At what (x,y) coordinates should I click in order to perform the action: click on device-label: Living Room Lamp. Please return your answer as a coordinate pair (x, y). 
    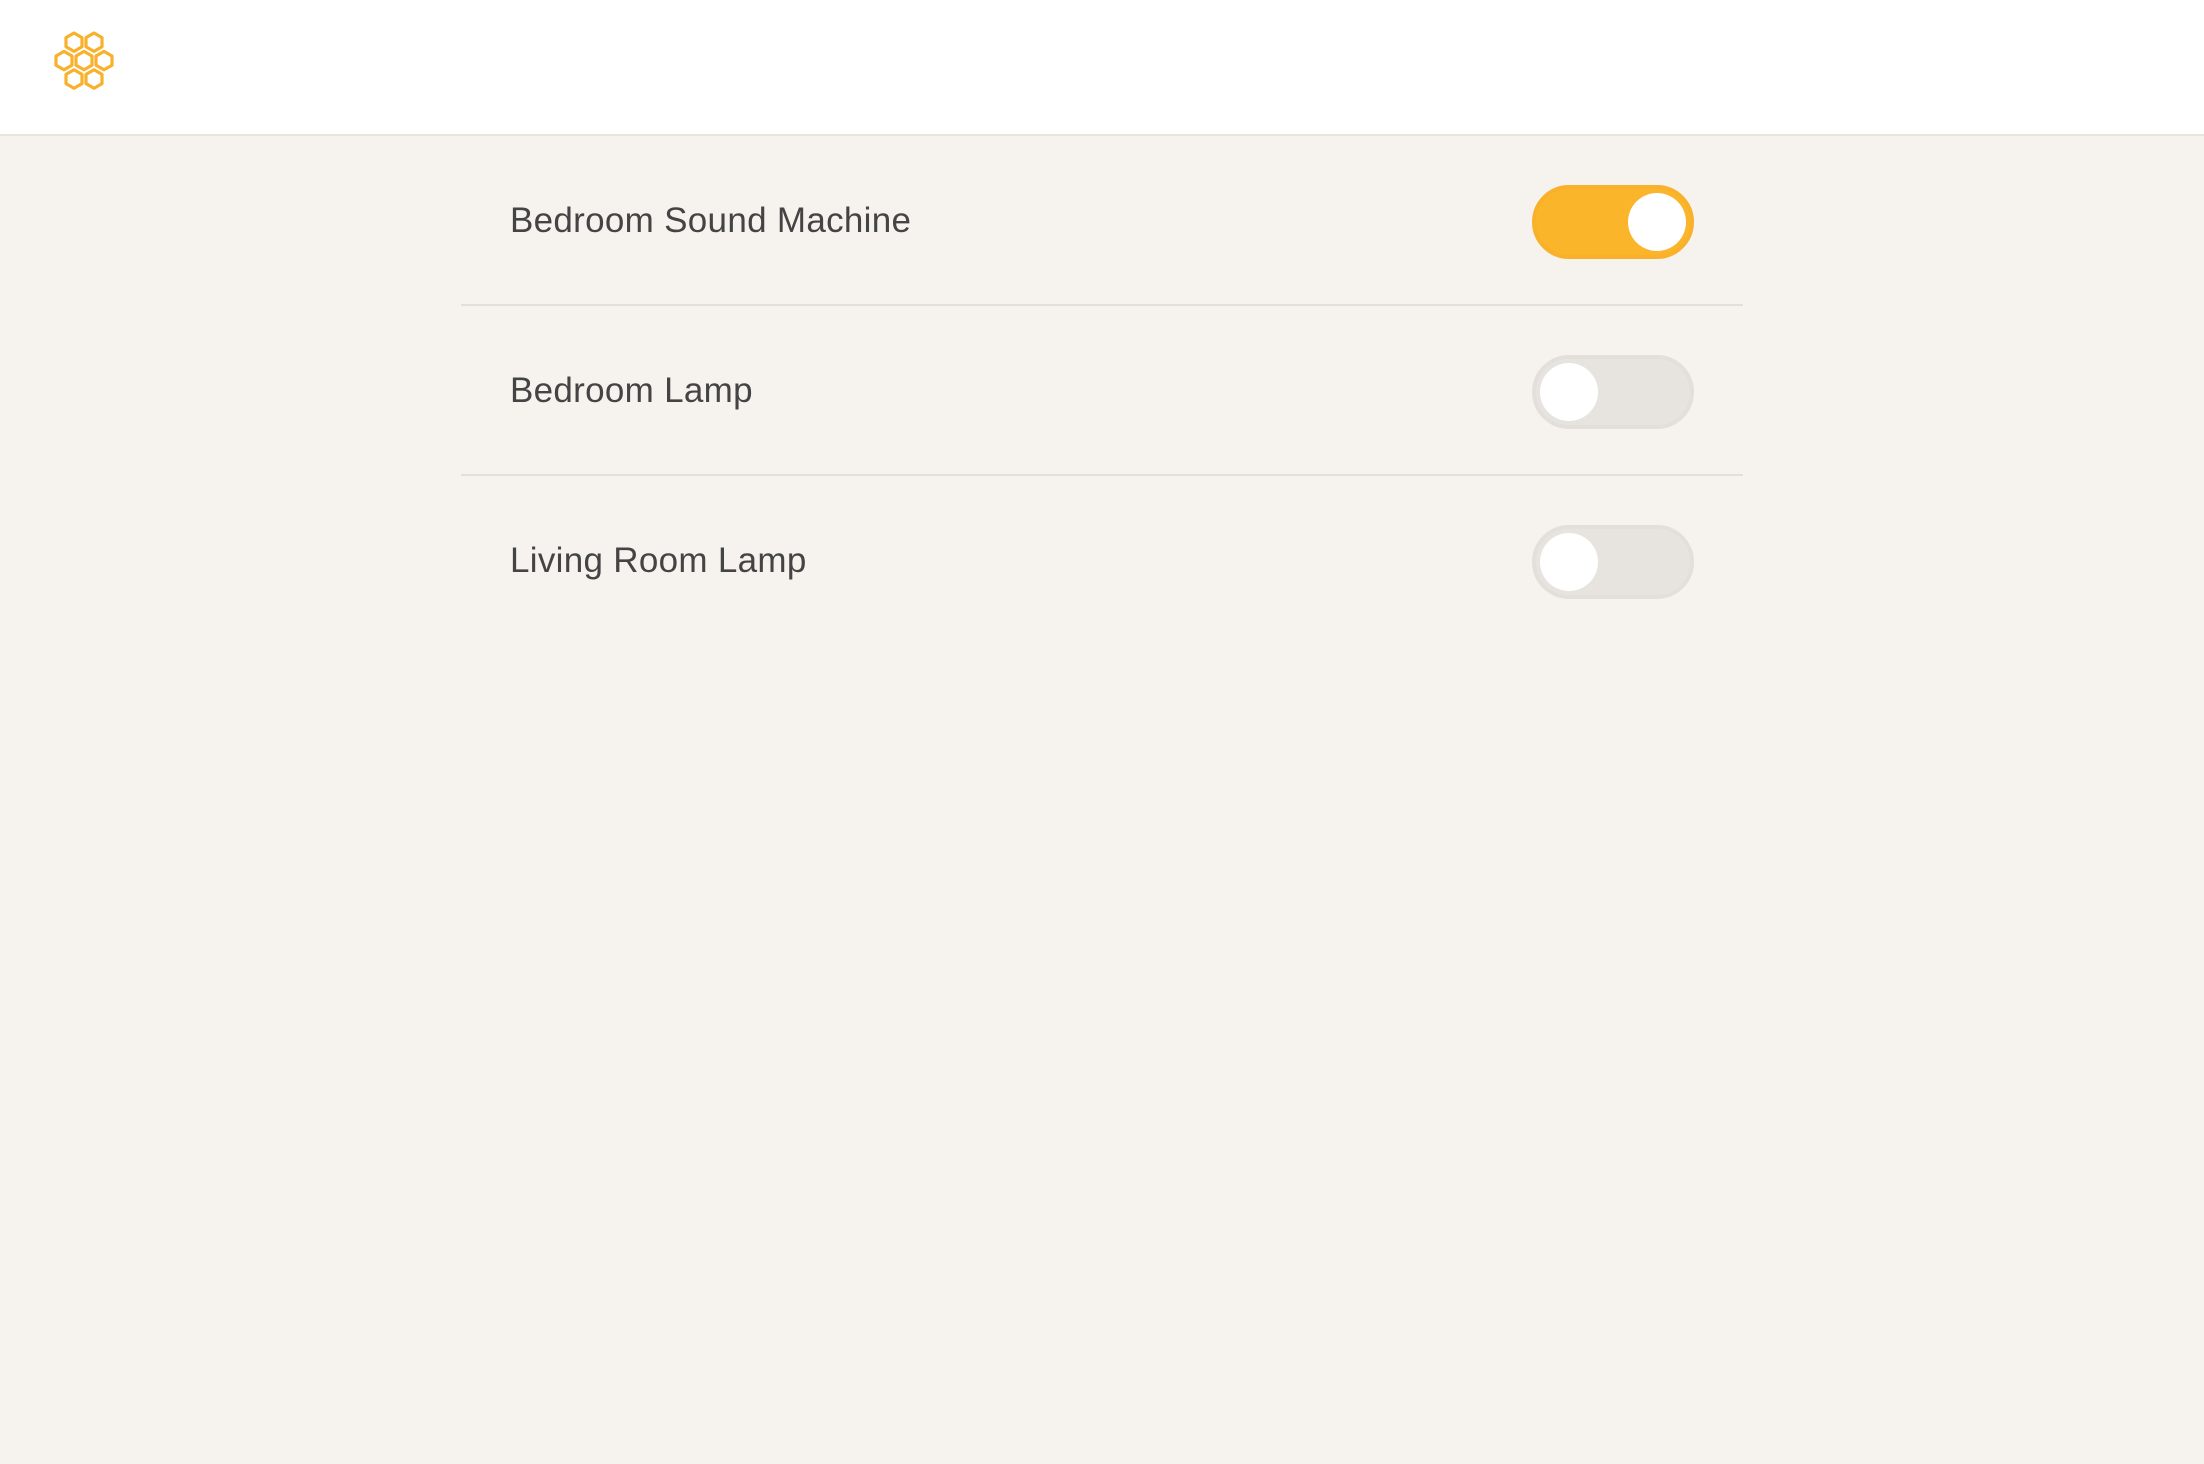
    Looking at the image, I should click on (658, 560).